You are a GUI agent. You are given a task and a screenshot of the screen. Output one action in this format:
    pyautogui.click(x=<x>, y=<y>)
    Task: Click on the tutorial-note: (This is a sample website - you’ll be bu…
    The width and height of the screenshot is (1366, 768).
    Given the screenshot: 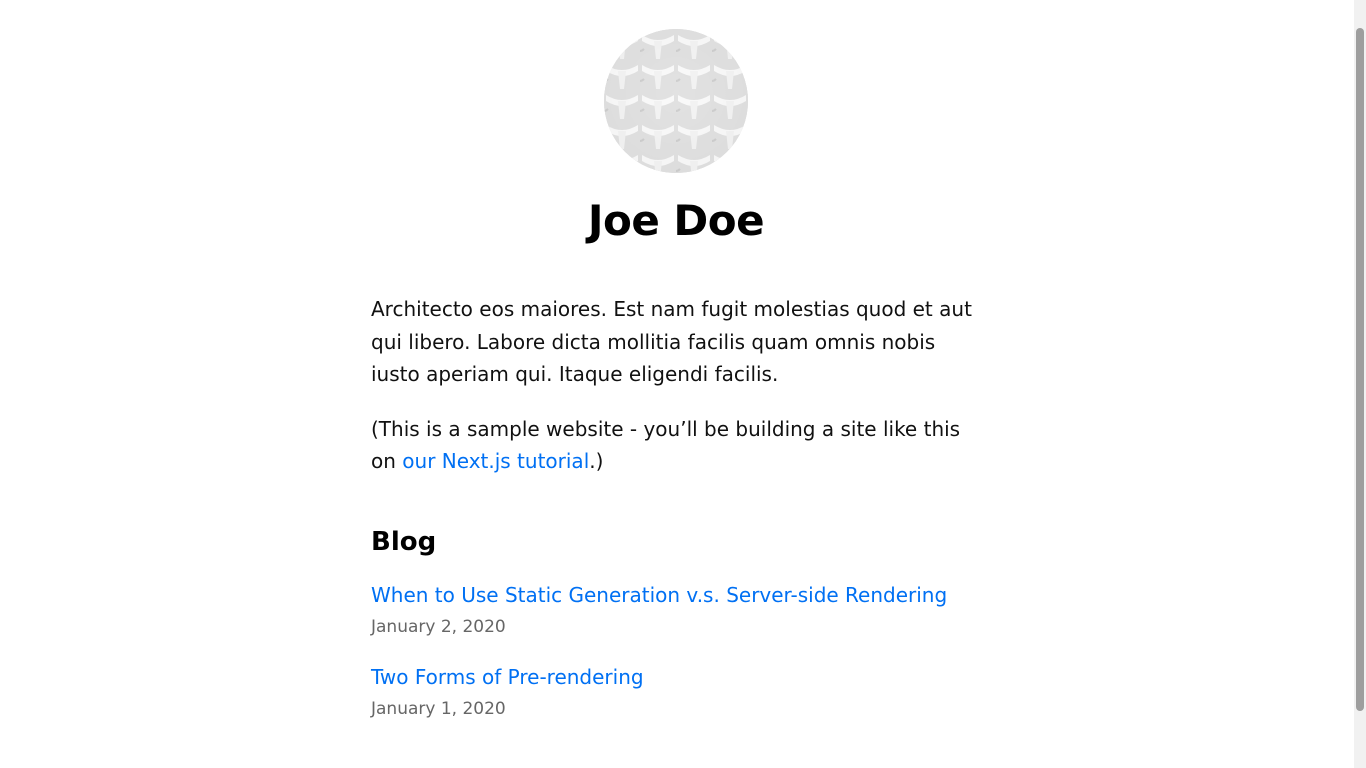 What is the action you would take?
    pyautogui.click(x=676, y=445)
    